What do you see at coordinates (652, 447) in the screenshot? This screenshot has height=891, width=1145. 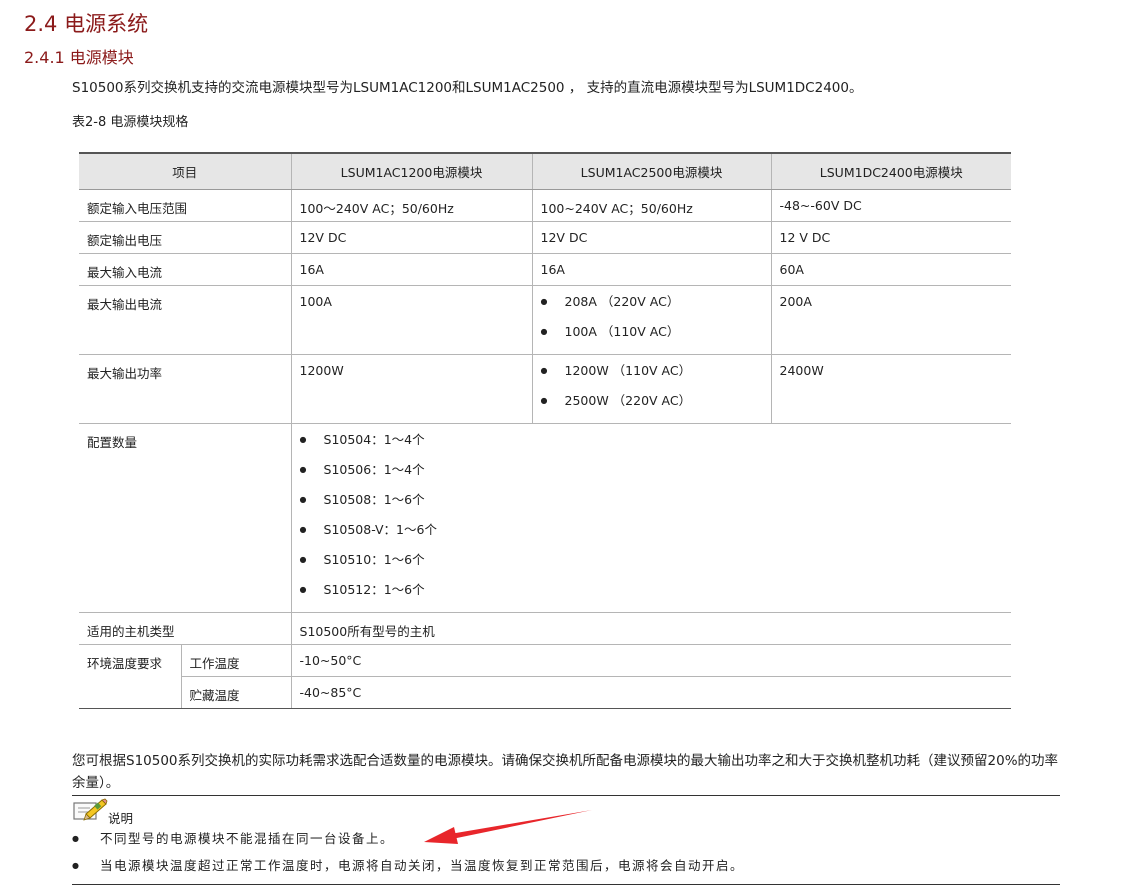 I see `list-item: S10504：1～4个` at bounding box center [652, 447].